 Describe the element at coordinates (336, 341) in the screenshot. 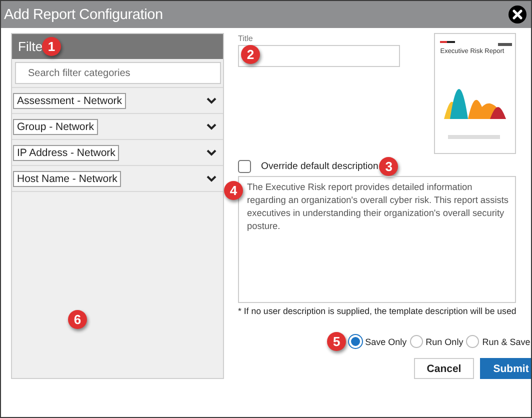

I see `callout-badge: 5` at that location.